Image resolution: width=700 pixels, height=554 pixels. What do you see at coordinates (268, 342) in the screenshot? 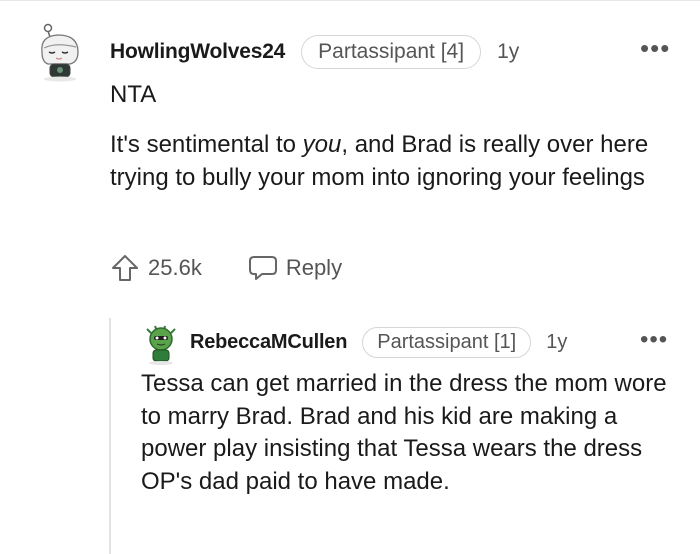
I see `reply-username: RebeccaMCullen` at bounding box center [268, 342].